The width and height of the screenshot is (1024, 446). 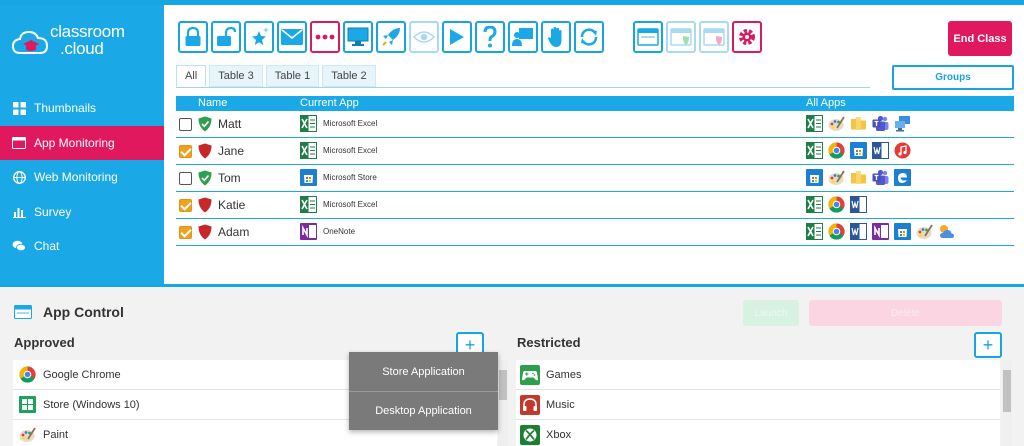 I want to click on tab-table-3: Table 3, so click(x=236, y=76).